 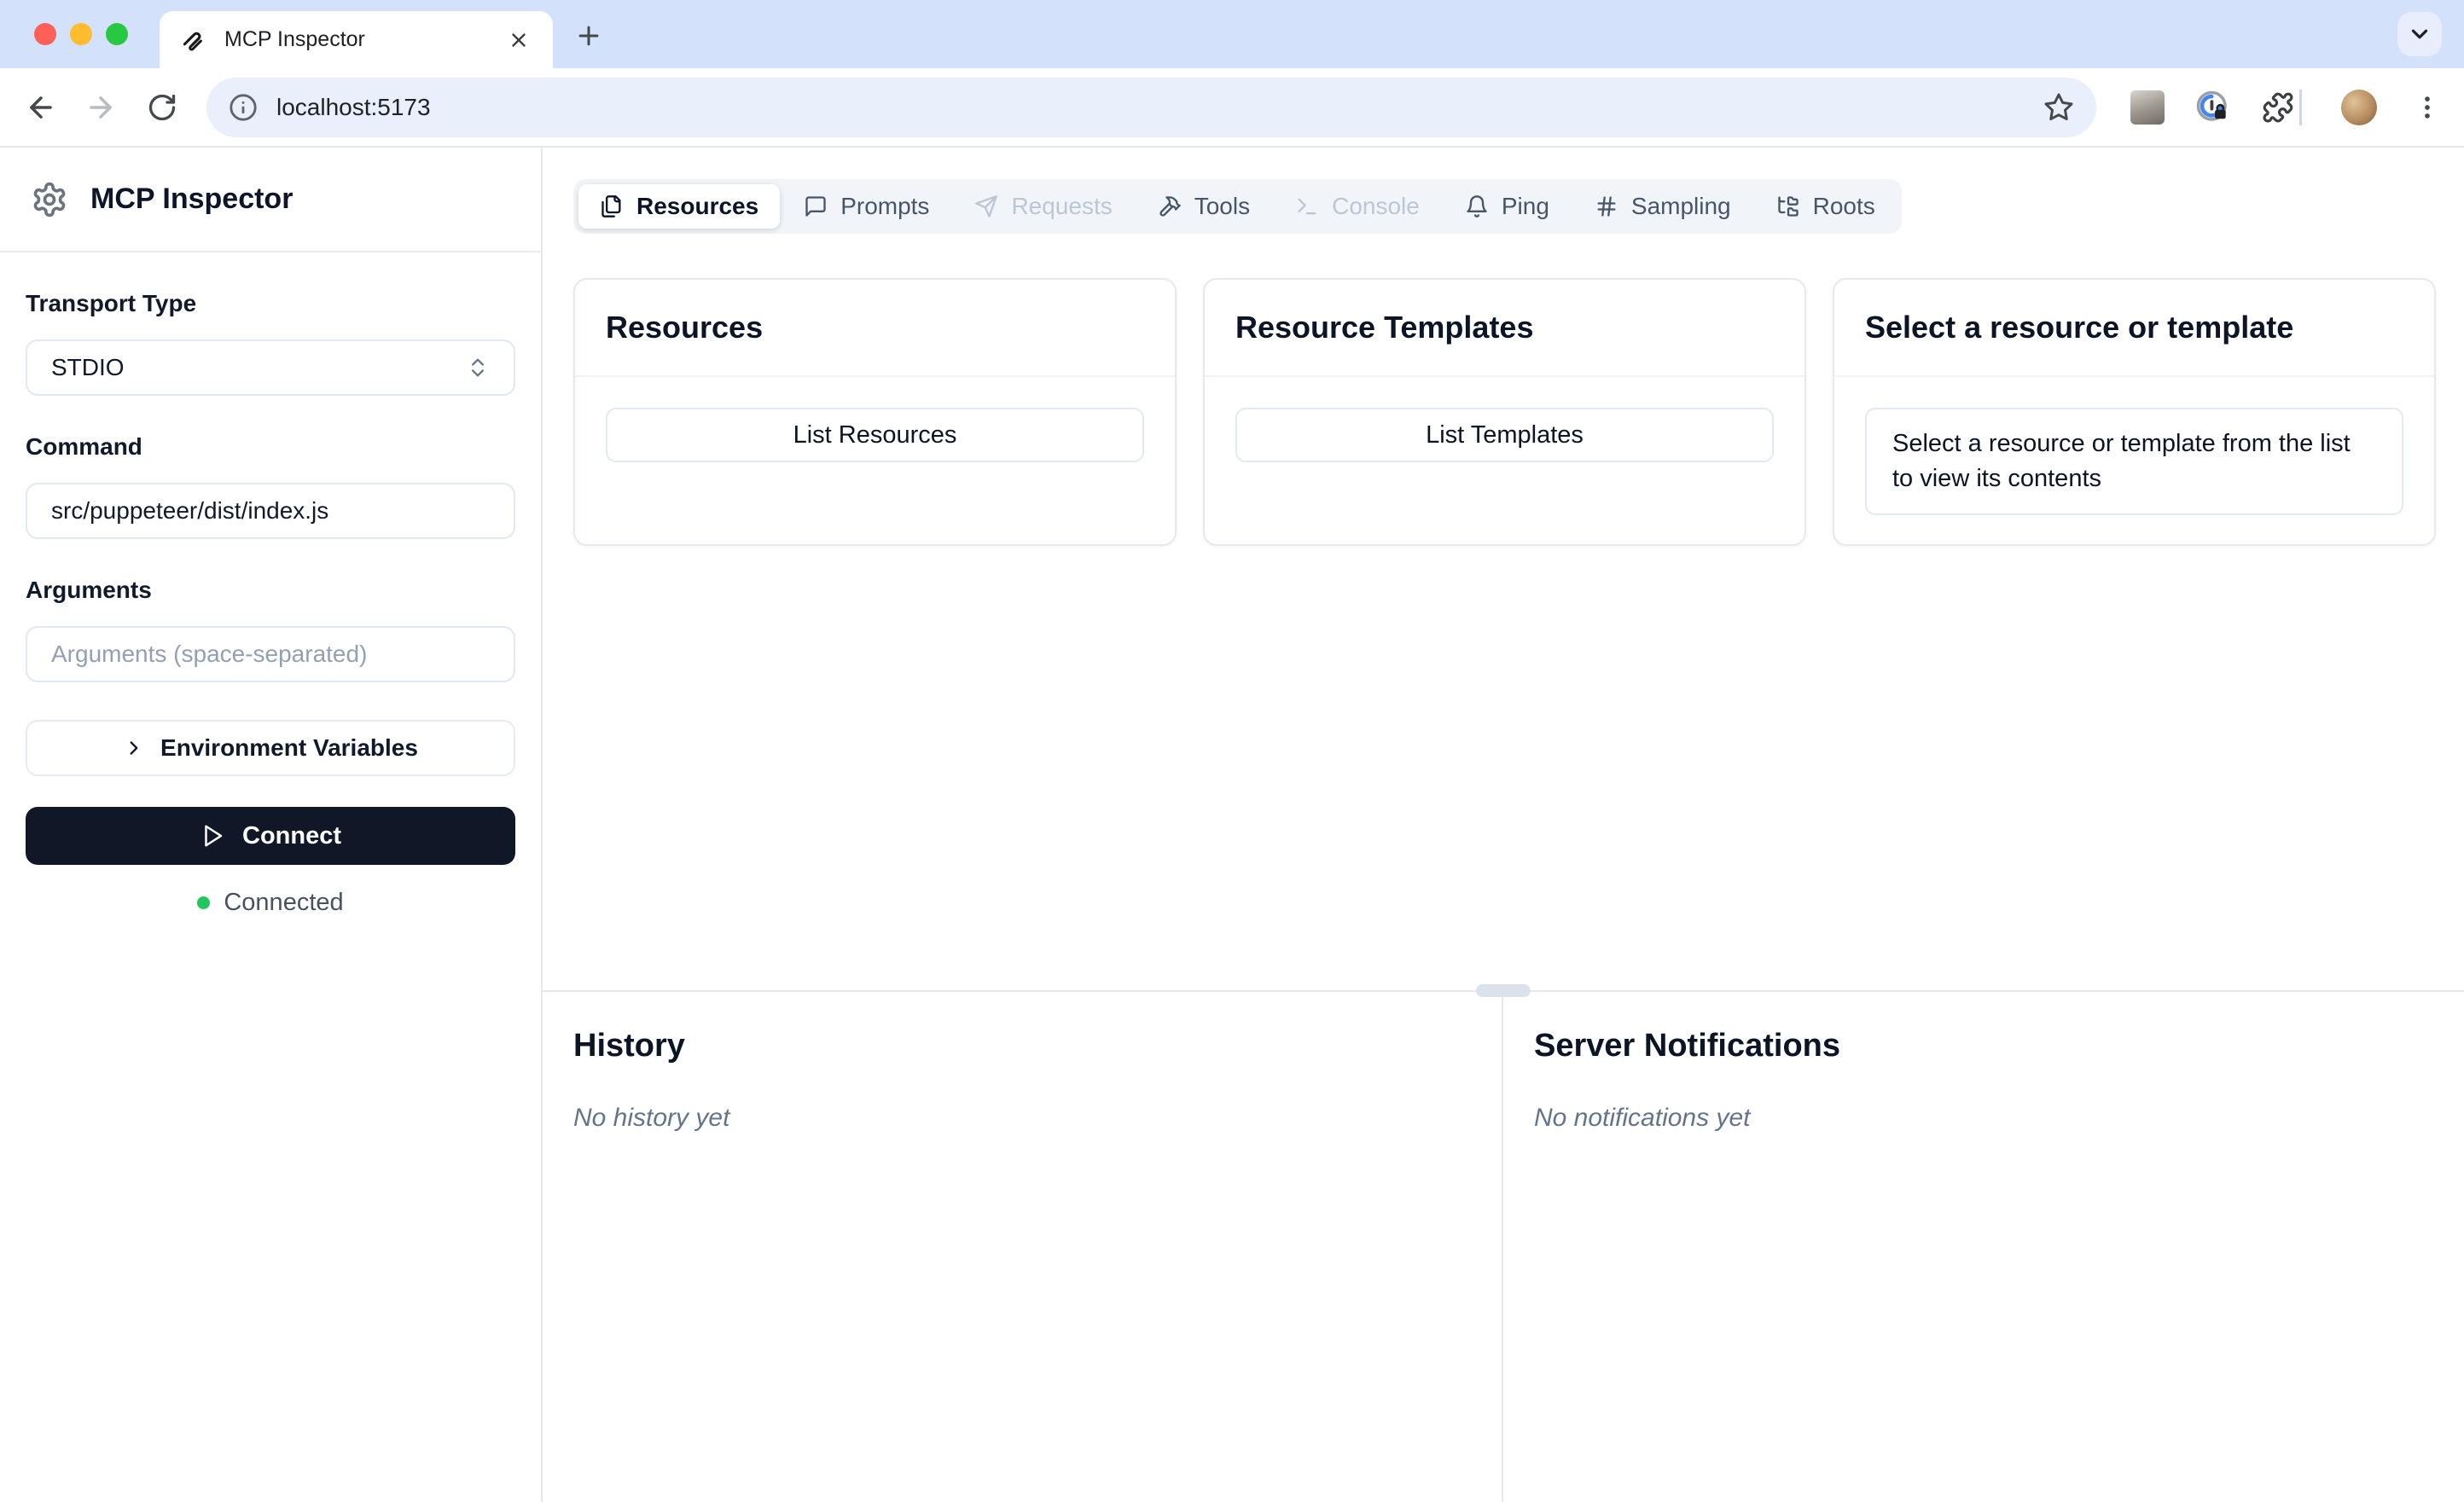 I want to click on status-text: Connected, so click(x=284, y=902).